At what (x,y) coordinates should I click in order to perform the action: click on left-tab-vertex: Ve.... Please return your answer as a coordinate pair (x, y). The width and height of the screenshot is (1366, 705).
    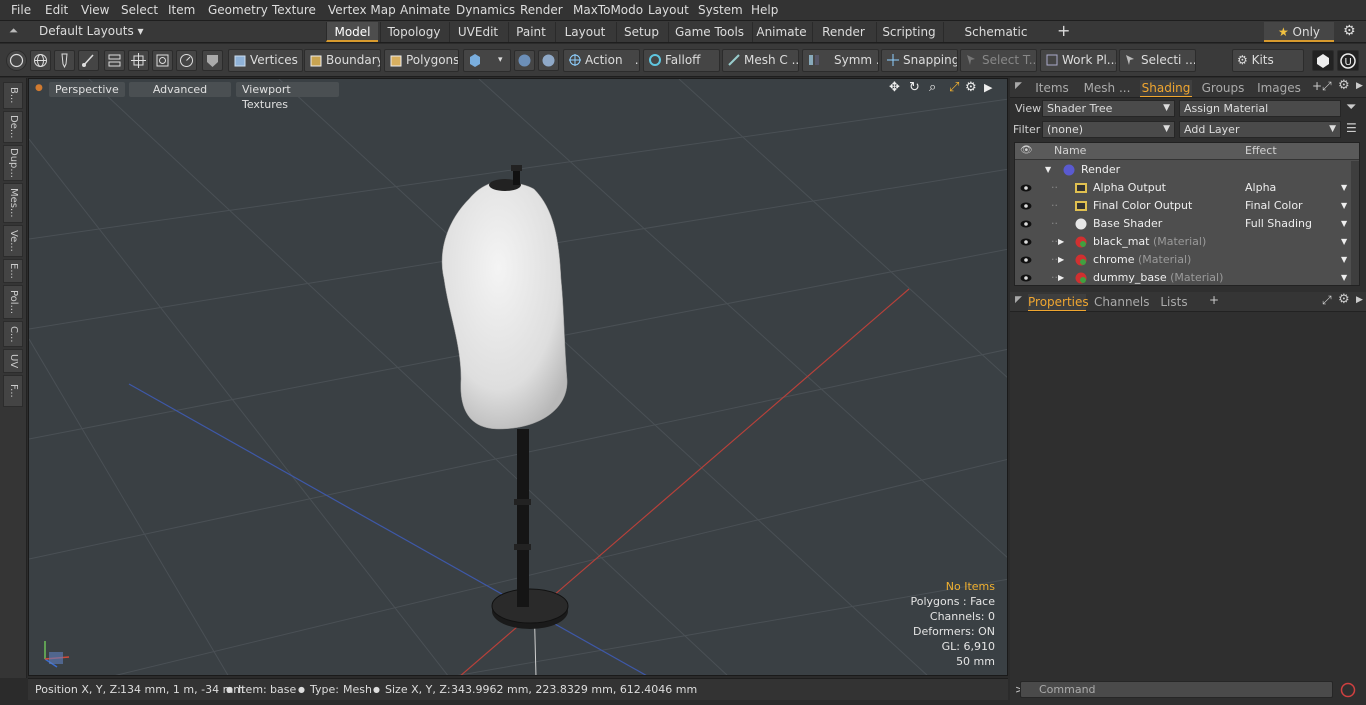
    Looking at the image, I should click on (13, 241).